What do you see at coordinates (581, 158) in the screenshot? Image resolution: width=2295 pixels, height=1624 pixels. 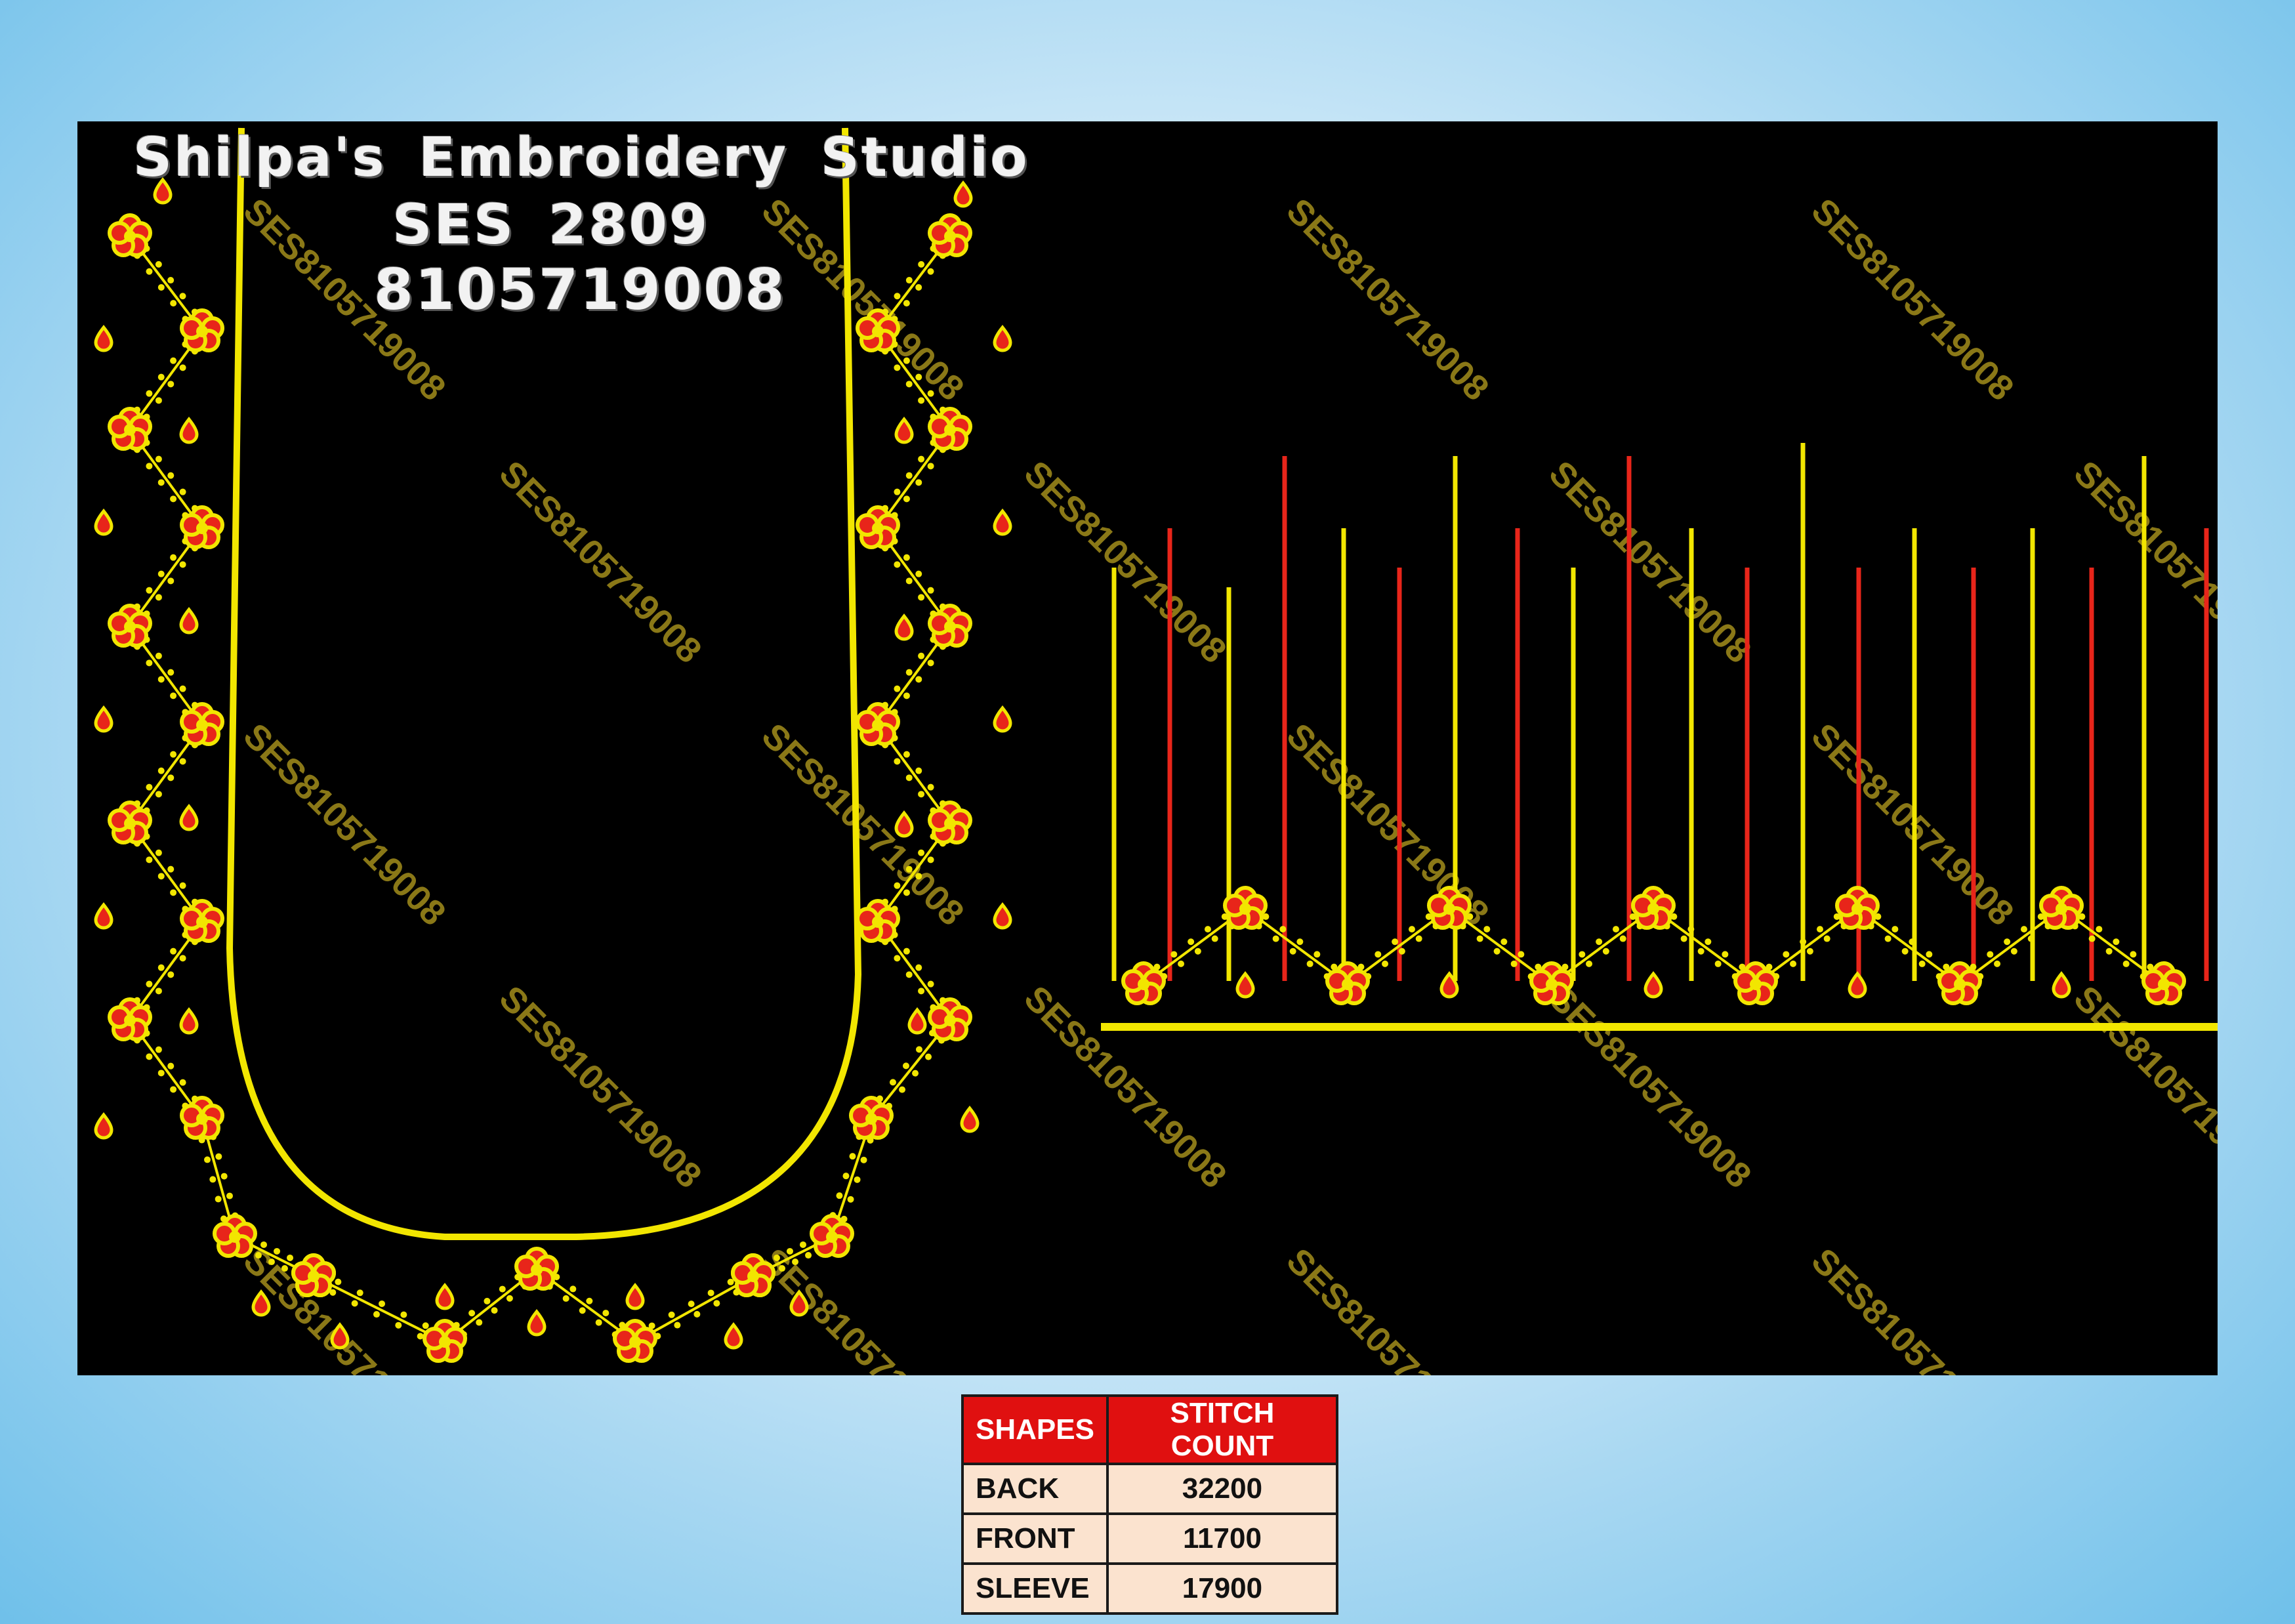 I see `studio-name: Shilpa's Embroidery Studio` at bounding box center [581, 158].